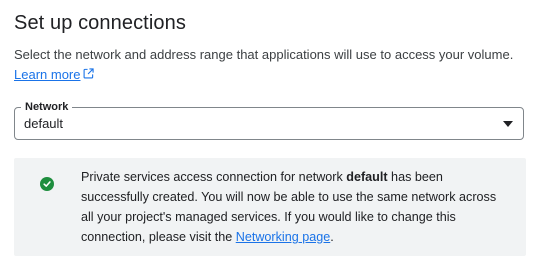  What do you see at coordinates (47, 184) in the screenshot?
I see `check-circle-icon` at bounding box center [47, 184].